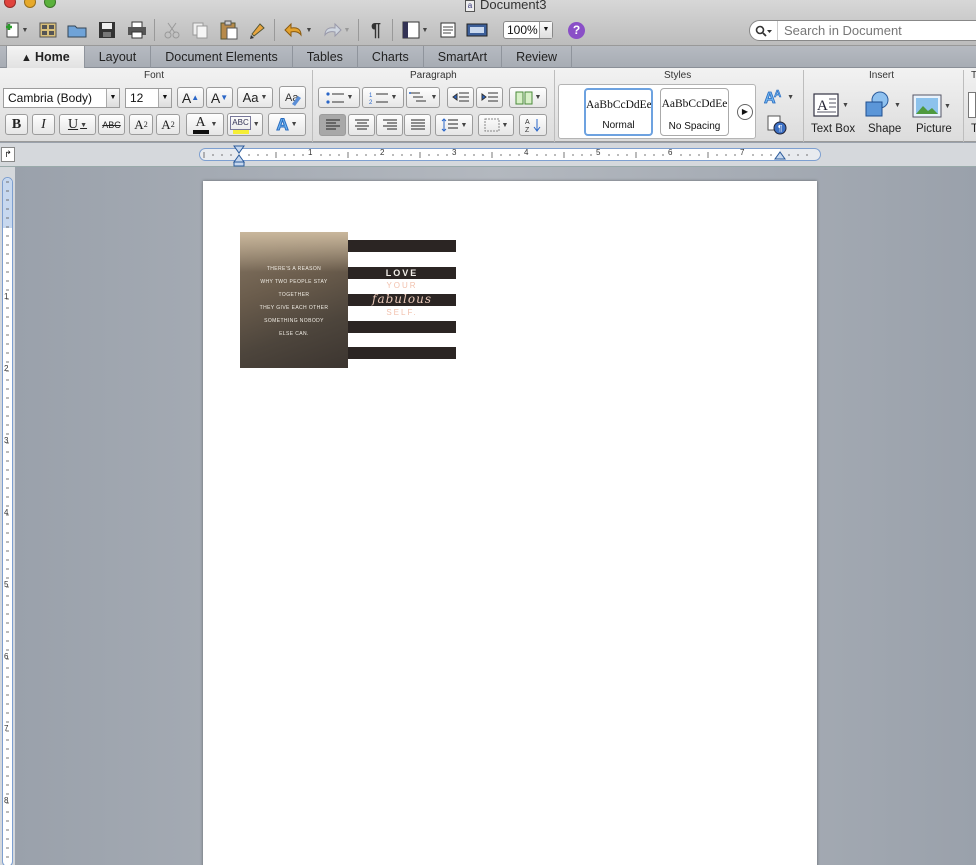 The width and height of the screenshot is (976, 865). Describe the element at coordinates (245, 124) in the screenshot. I see `highlight-button: ABC ▼` at that location.